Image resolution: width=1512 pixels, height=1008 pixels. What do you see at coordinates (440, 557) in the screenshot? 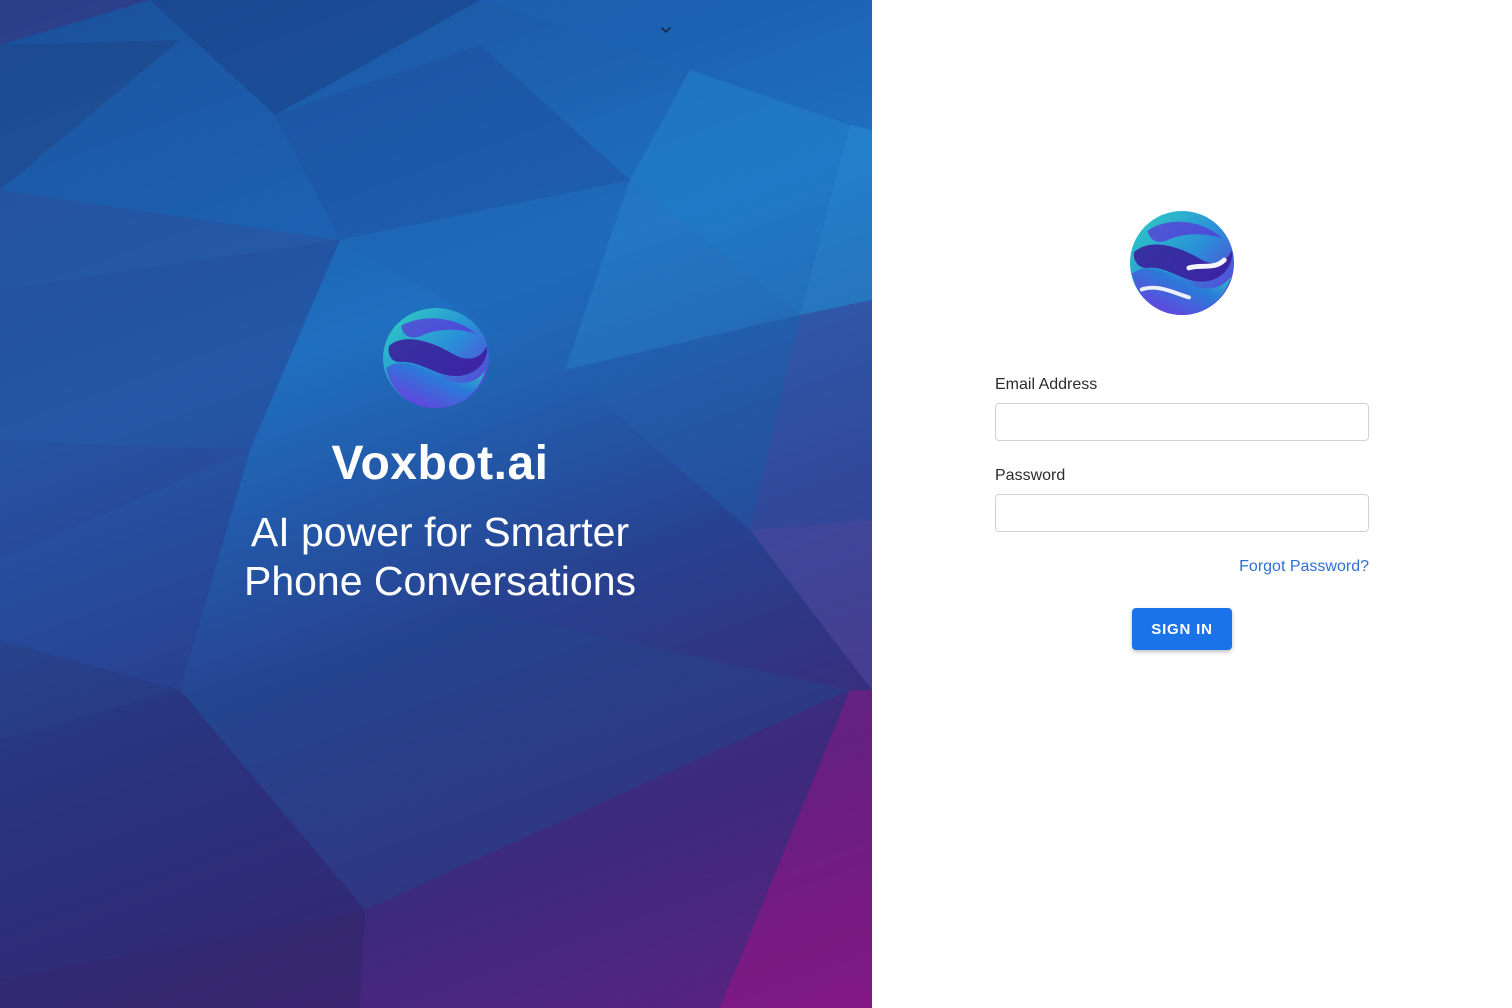
I see `hero-tagline: AI power for Smarter Phone Conversations` at bounding box center [440, 557].